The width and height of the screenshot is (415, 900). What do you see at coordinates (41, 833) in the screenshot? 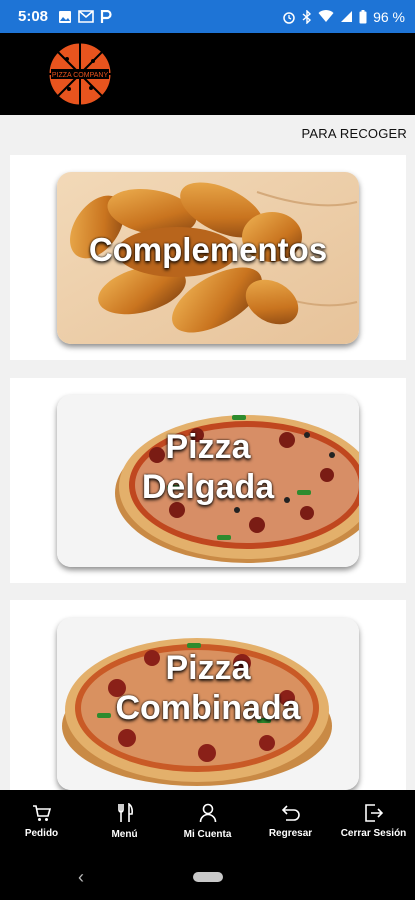
I see `nav-label: Pedido` at bounding box center [41, 833].